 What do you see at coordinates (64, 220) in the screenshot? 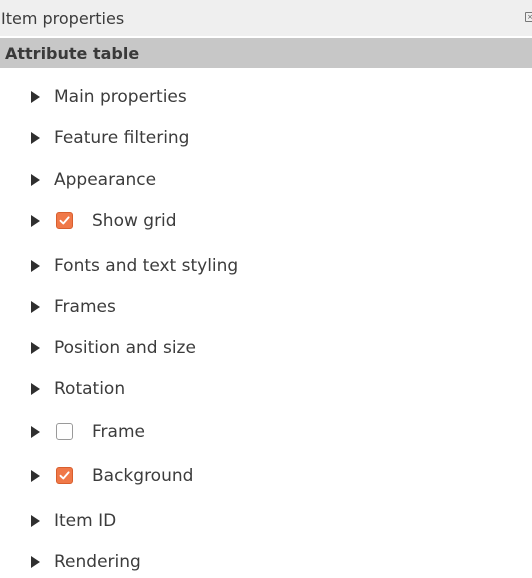
I see `show-grid-checkbox` at bounding box center [64, 220].